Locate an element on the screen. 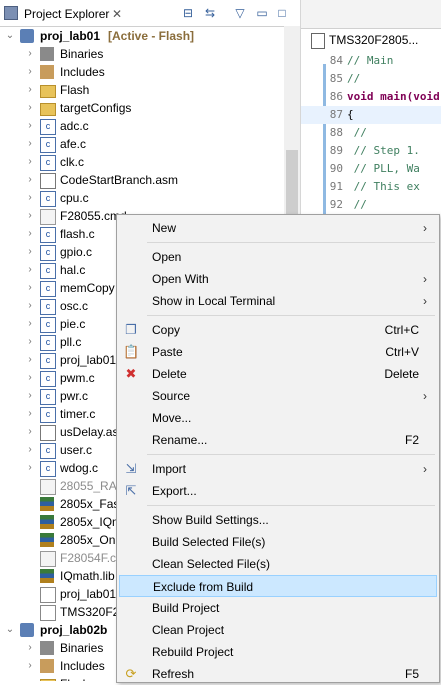 The width and height of the screenshot is (441, 685). menu-item-rename: Rename... F2 is located at coordinates (278, 440).